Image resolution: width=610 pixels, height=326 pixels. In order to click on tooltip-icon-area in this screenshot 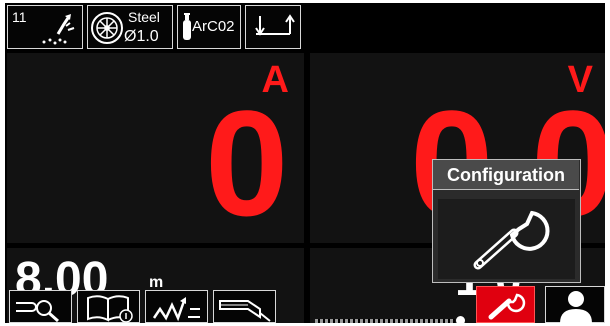, I will do `click(506, 239)`.